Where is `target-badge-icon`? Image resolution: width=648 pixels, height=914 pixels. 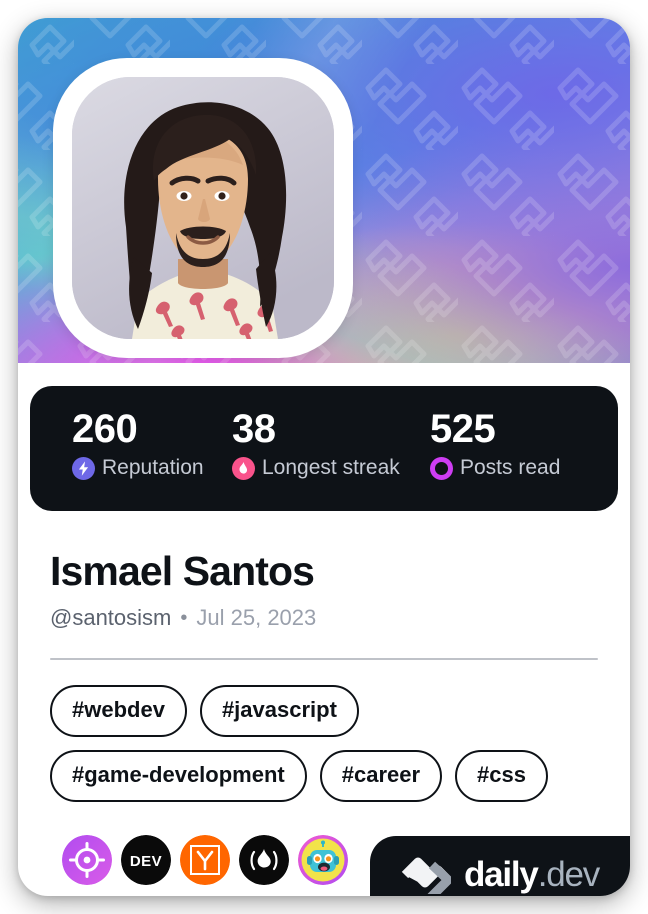
target-badge-icon is located at coordinates (87, 860).